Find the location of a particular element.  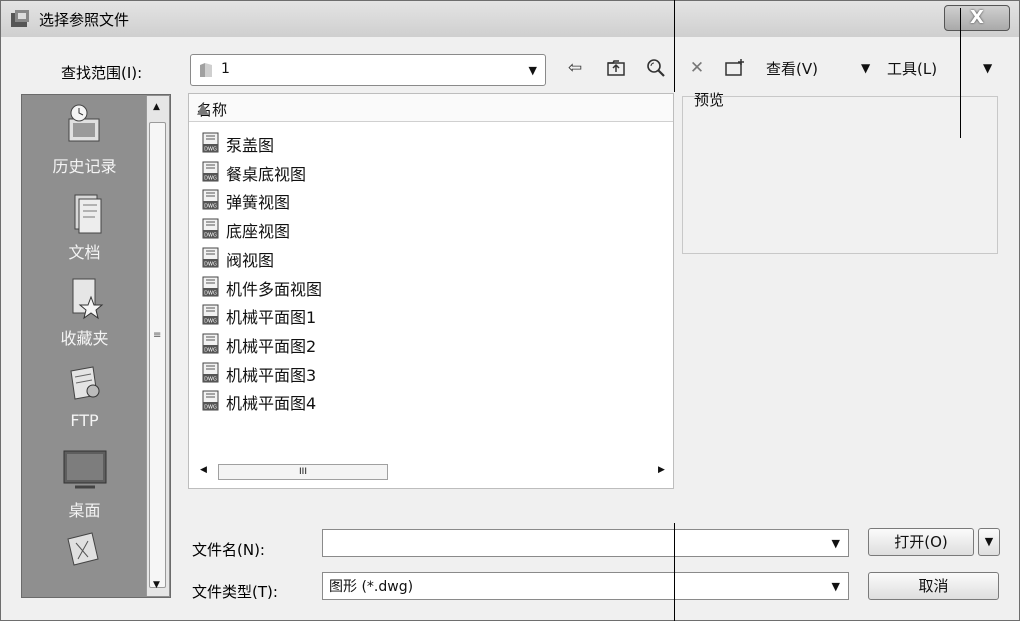

file-name: 弹簧视图 is located at coordinates (258, 203).